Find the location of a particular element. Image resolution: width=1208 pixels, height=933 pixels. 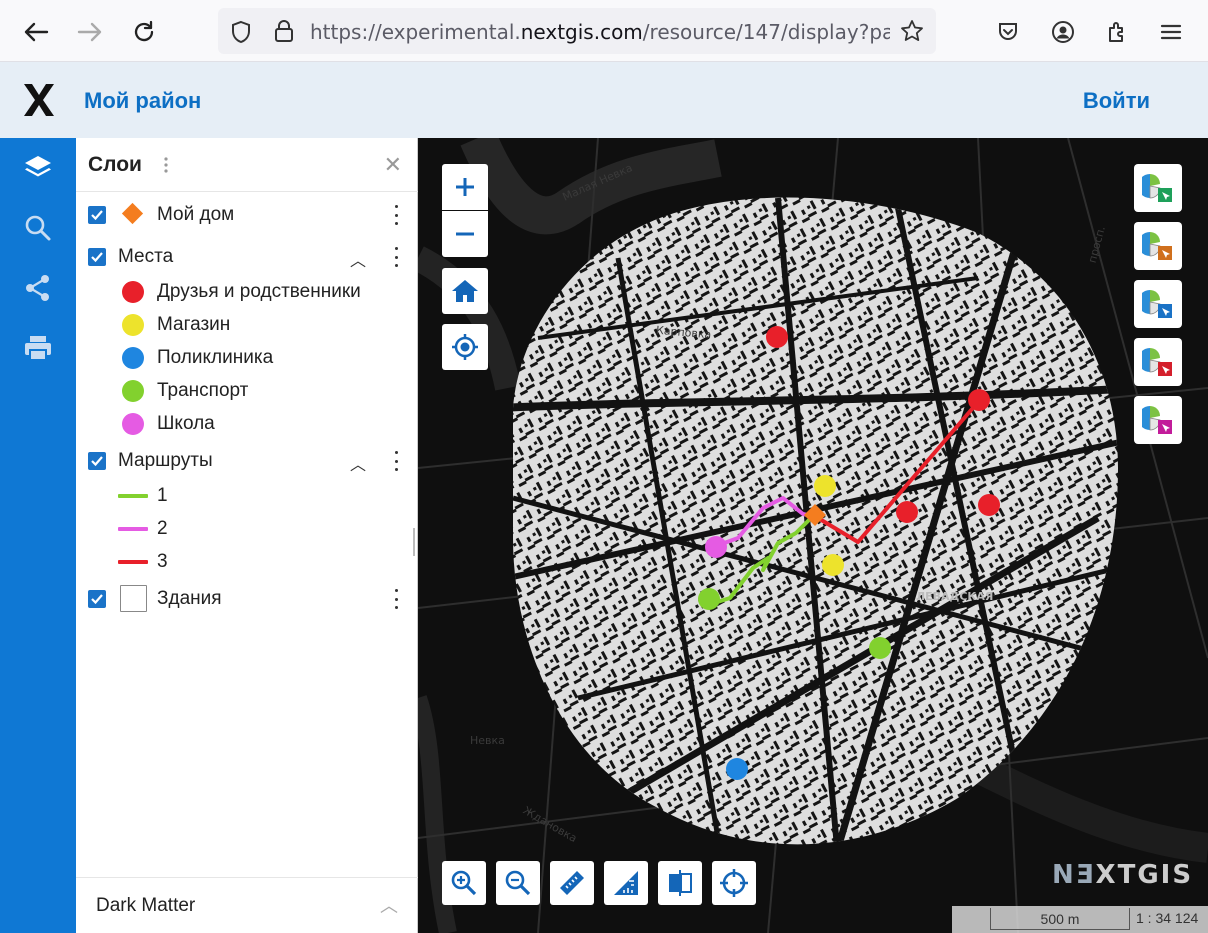

back-arrow-icon is located at coordinates (36, 32).